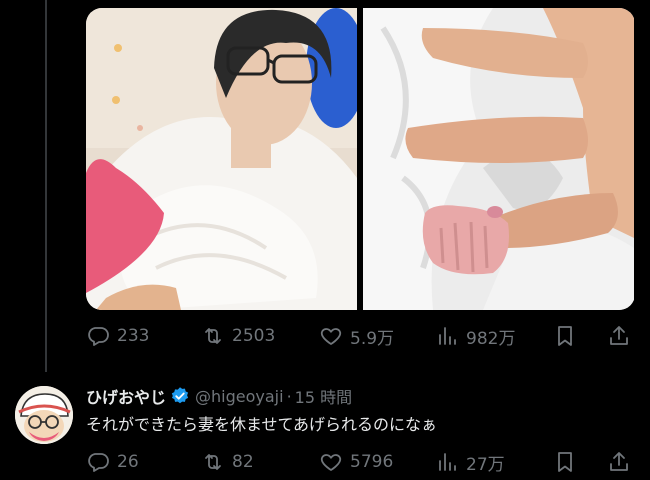  What do you see at coordinates (227, 462) in the screenshot?
I see `repost-button: 82` at bounding box center [227, 462].